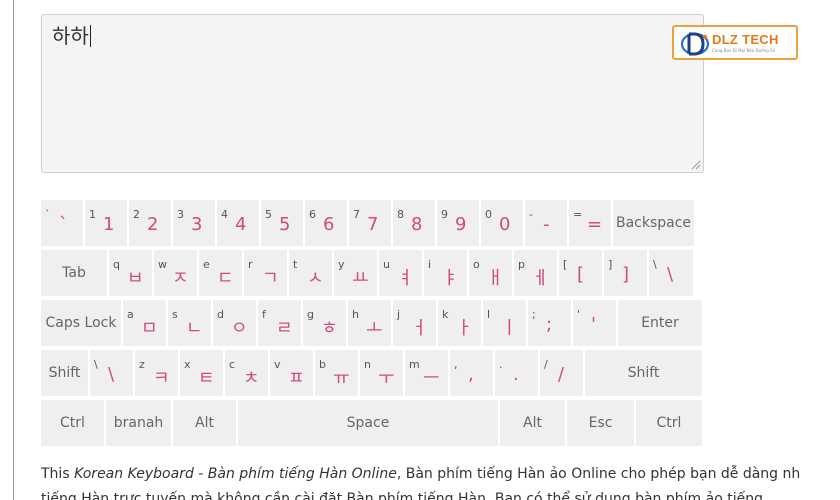  Describe the element at coordinates (550, 324) in the screenshot. I see `key-symbol: ;;` at that location.